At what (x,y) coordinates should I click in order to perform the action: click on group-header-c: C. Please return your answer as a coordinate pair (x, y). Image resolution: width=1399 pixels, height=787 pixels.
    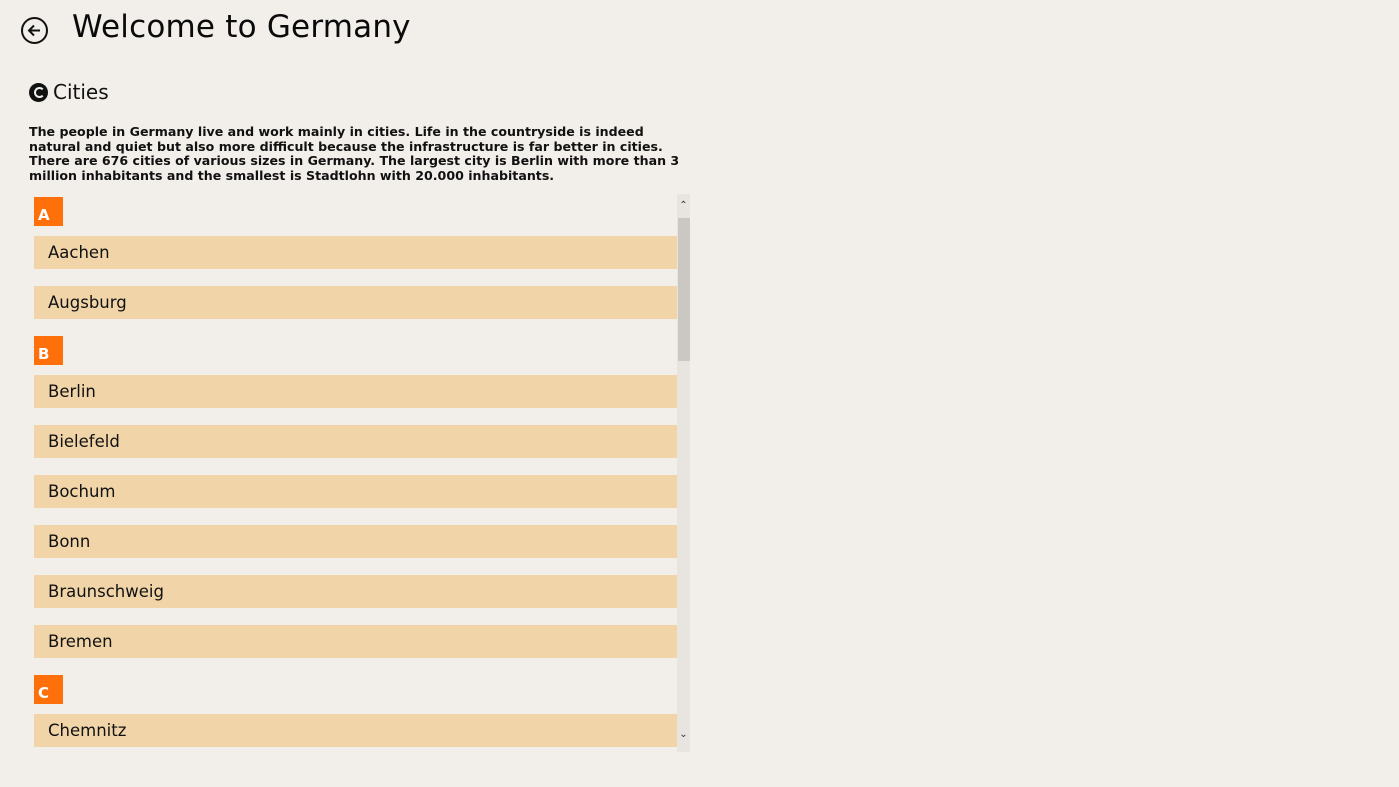
    Looking at the image, I should click on (48, 689).